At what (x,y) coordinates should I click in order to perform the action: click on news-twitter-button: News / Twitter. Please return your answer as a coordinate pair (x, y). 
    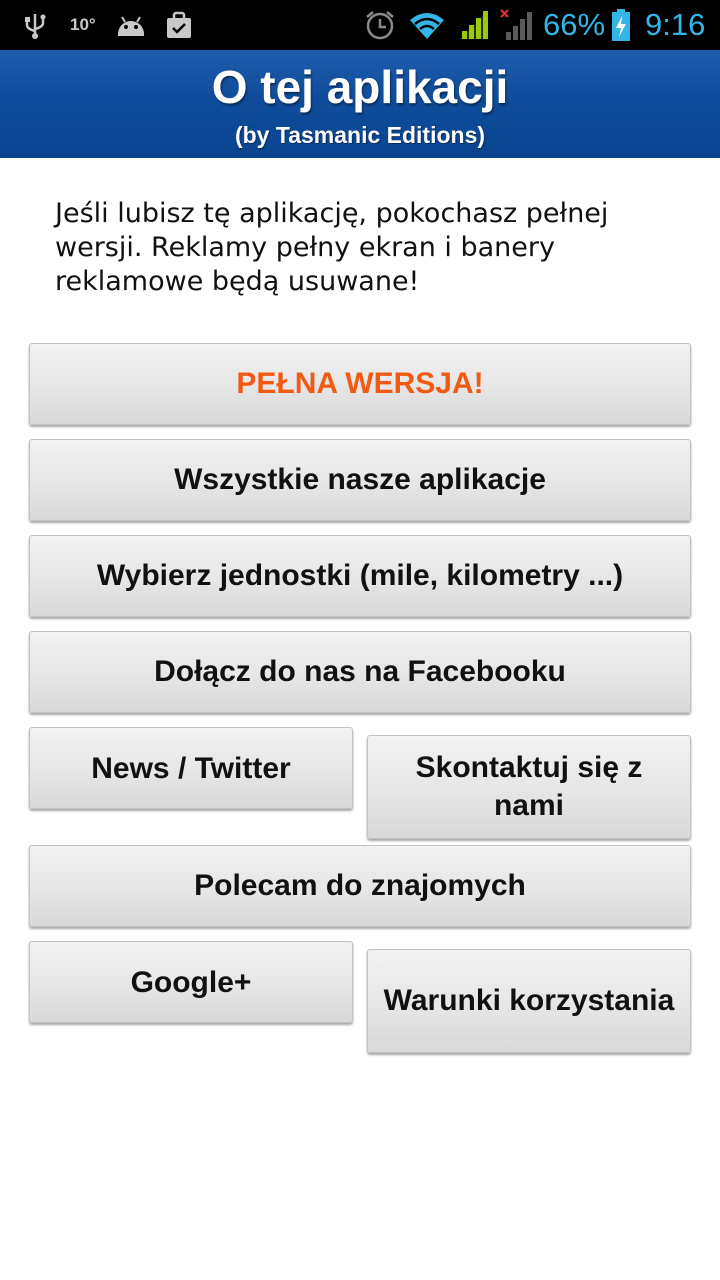
    Looking at the image, I should click on (191, 768).